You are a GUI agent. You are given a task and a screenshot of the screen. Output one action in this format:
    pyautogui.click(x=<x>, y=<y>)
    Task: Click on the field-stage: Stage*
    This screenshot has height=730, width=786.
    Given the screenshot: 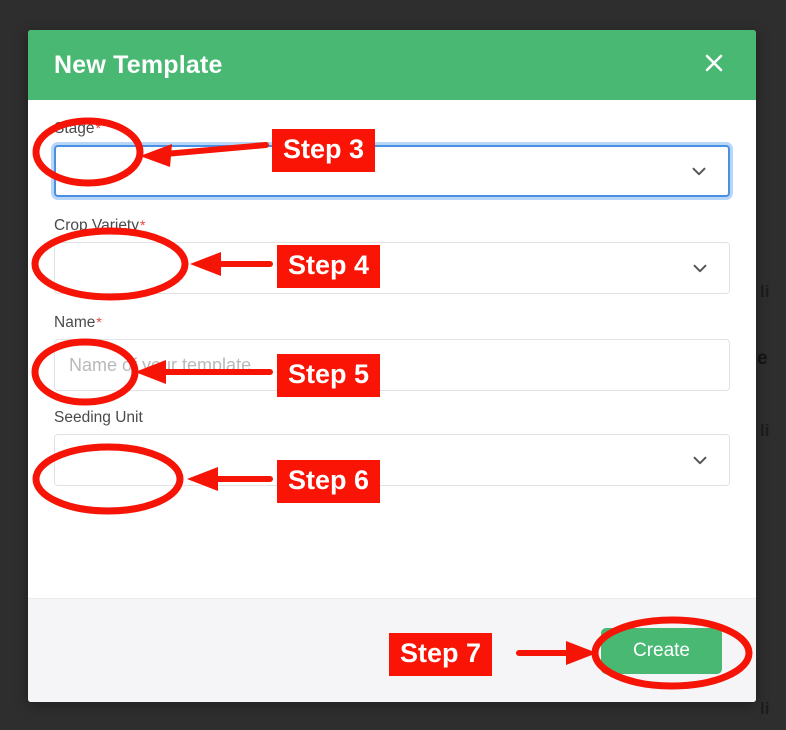 What is the action you would take?
    pyautogui.click(x=392, y=158)
    